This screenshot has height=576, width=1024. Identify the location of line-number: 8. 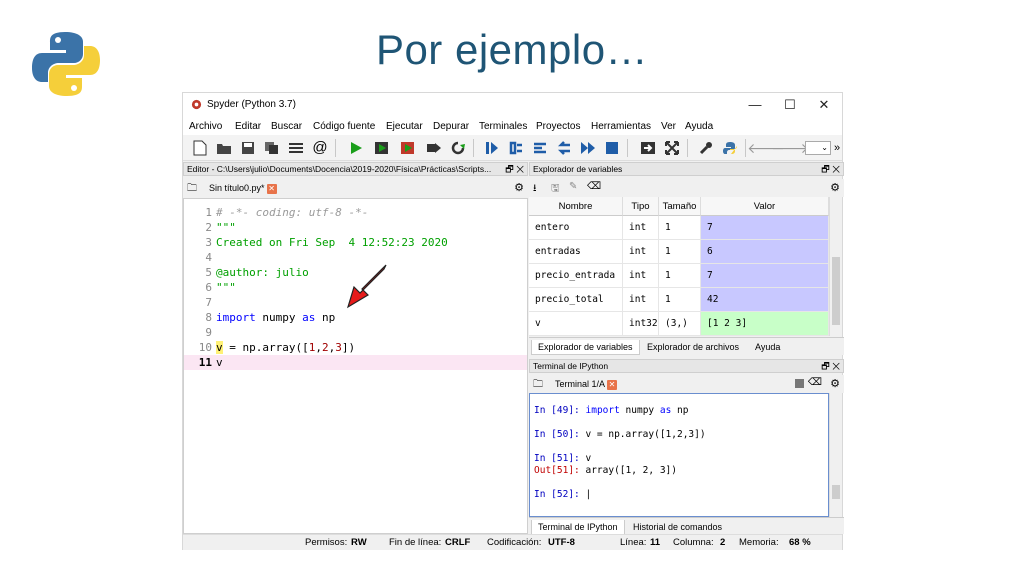
(208, 317).